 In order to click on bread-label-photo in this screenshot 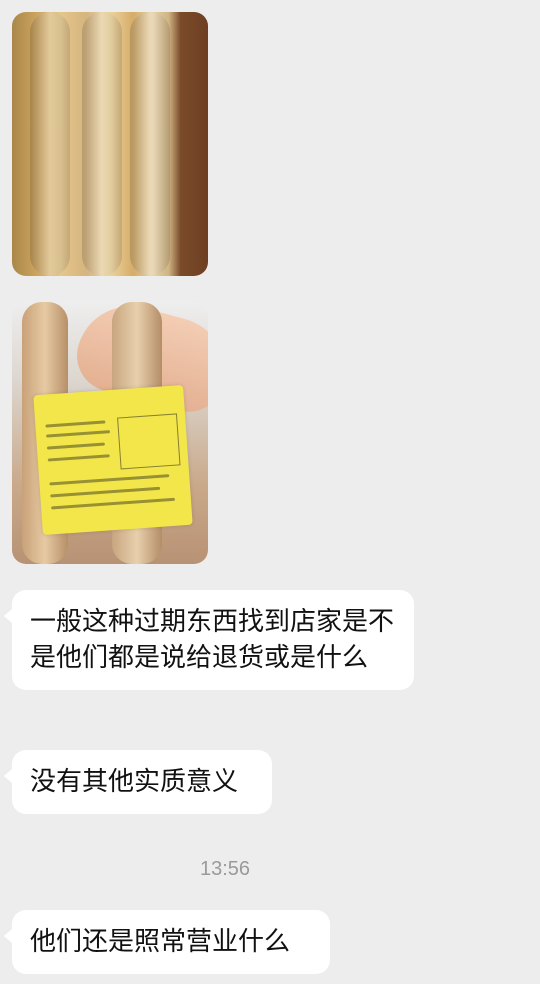, I will do `click(110, 433)`.